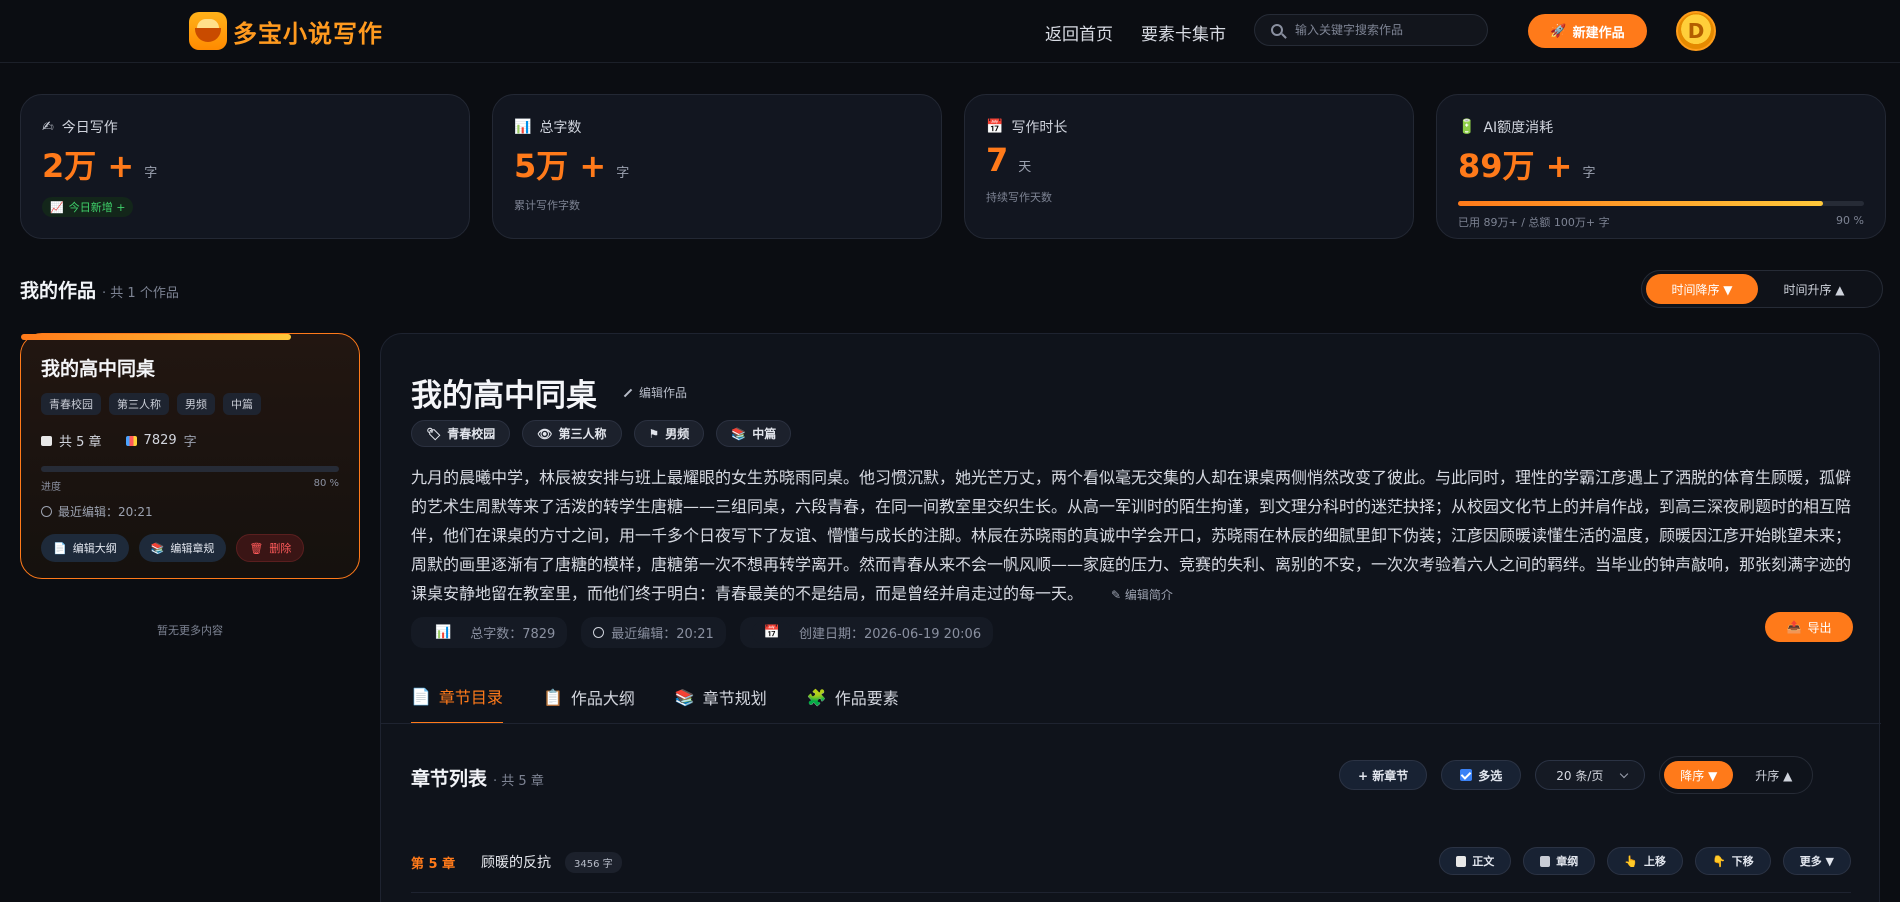 The width and height of the screenshot is (1900, 902). Describe the element at coordinates (602, 698) in the screenshot. I see `tab-label: 作品大纲` at that location.